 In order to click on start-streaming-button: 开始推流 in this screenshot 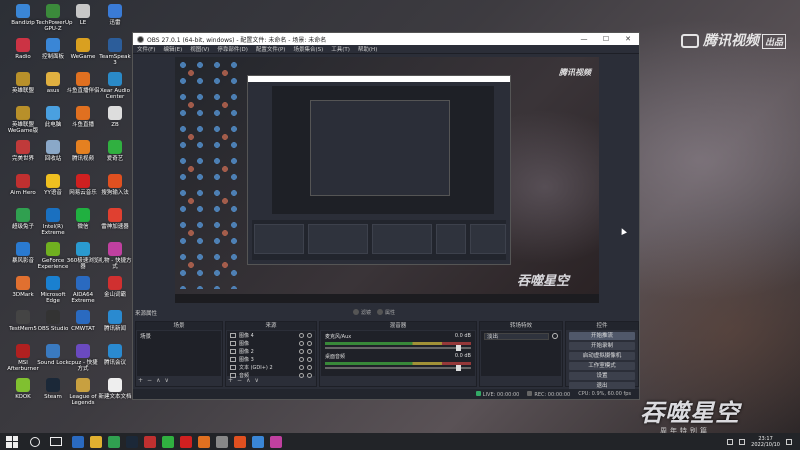, I will do `click(602, 336)`.